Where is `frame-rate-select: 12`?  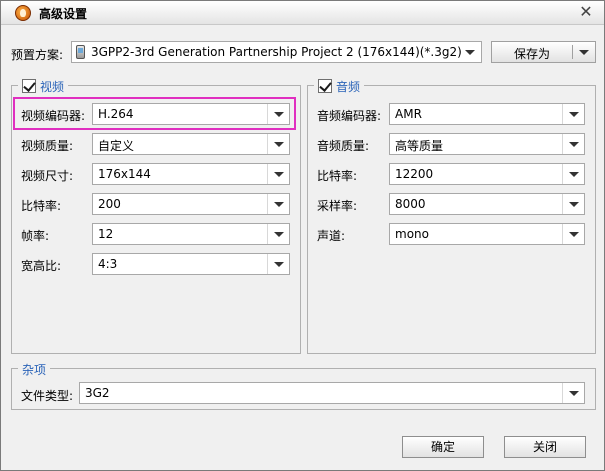
frame-rate-select: 12 is located at coordinates (191, 234).